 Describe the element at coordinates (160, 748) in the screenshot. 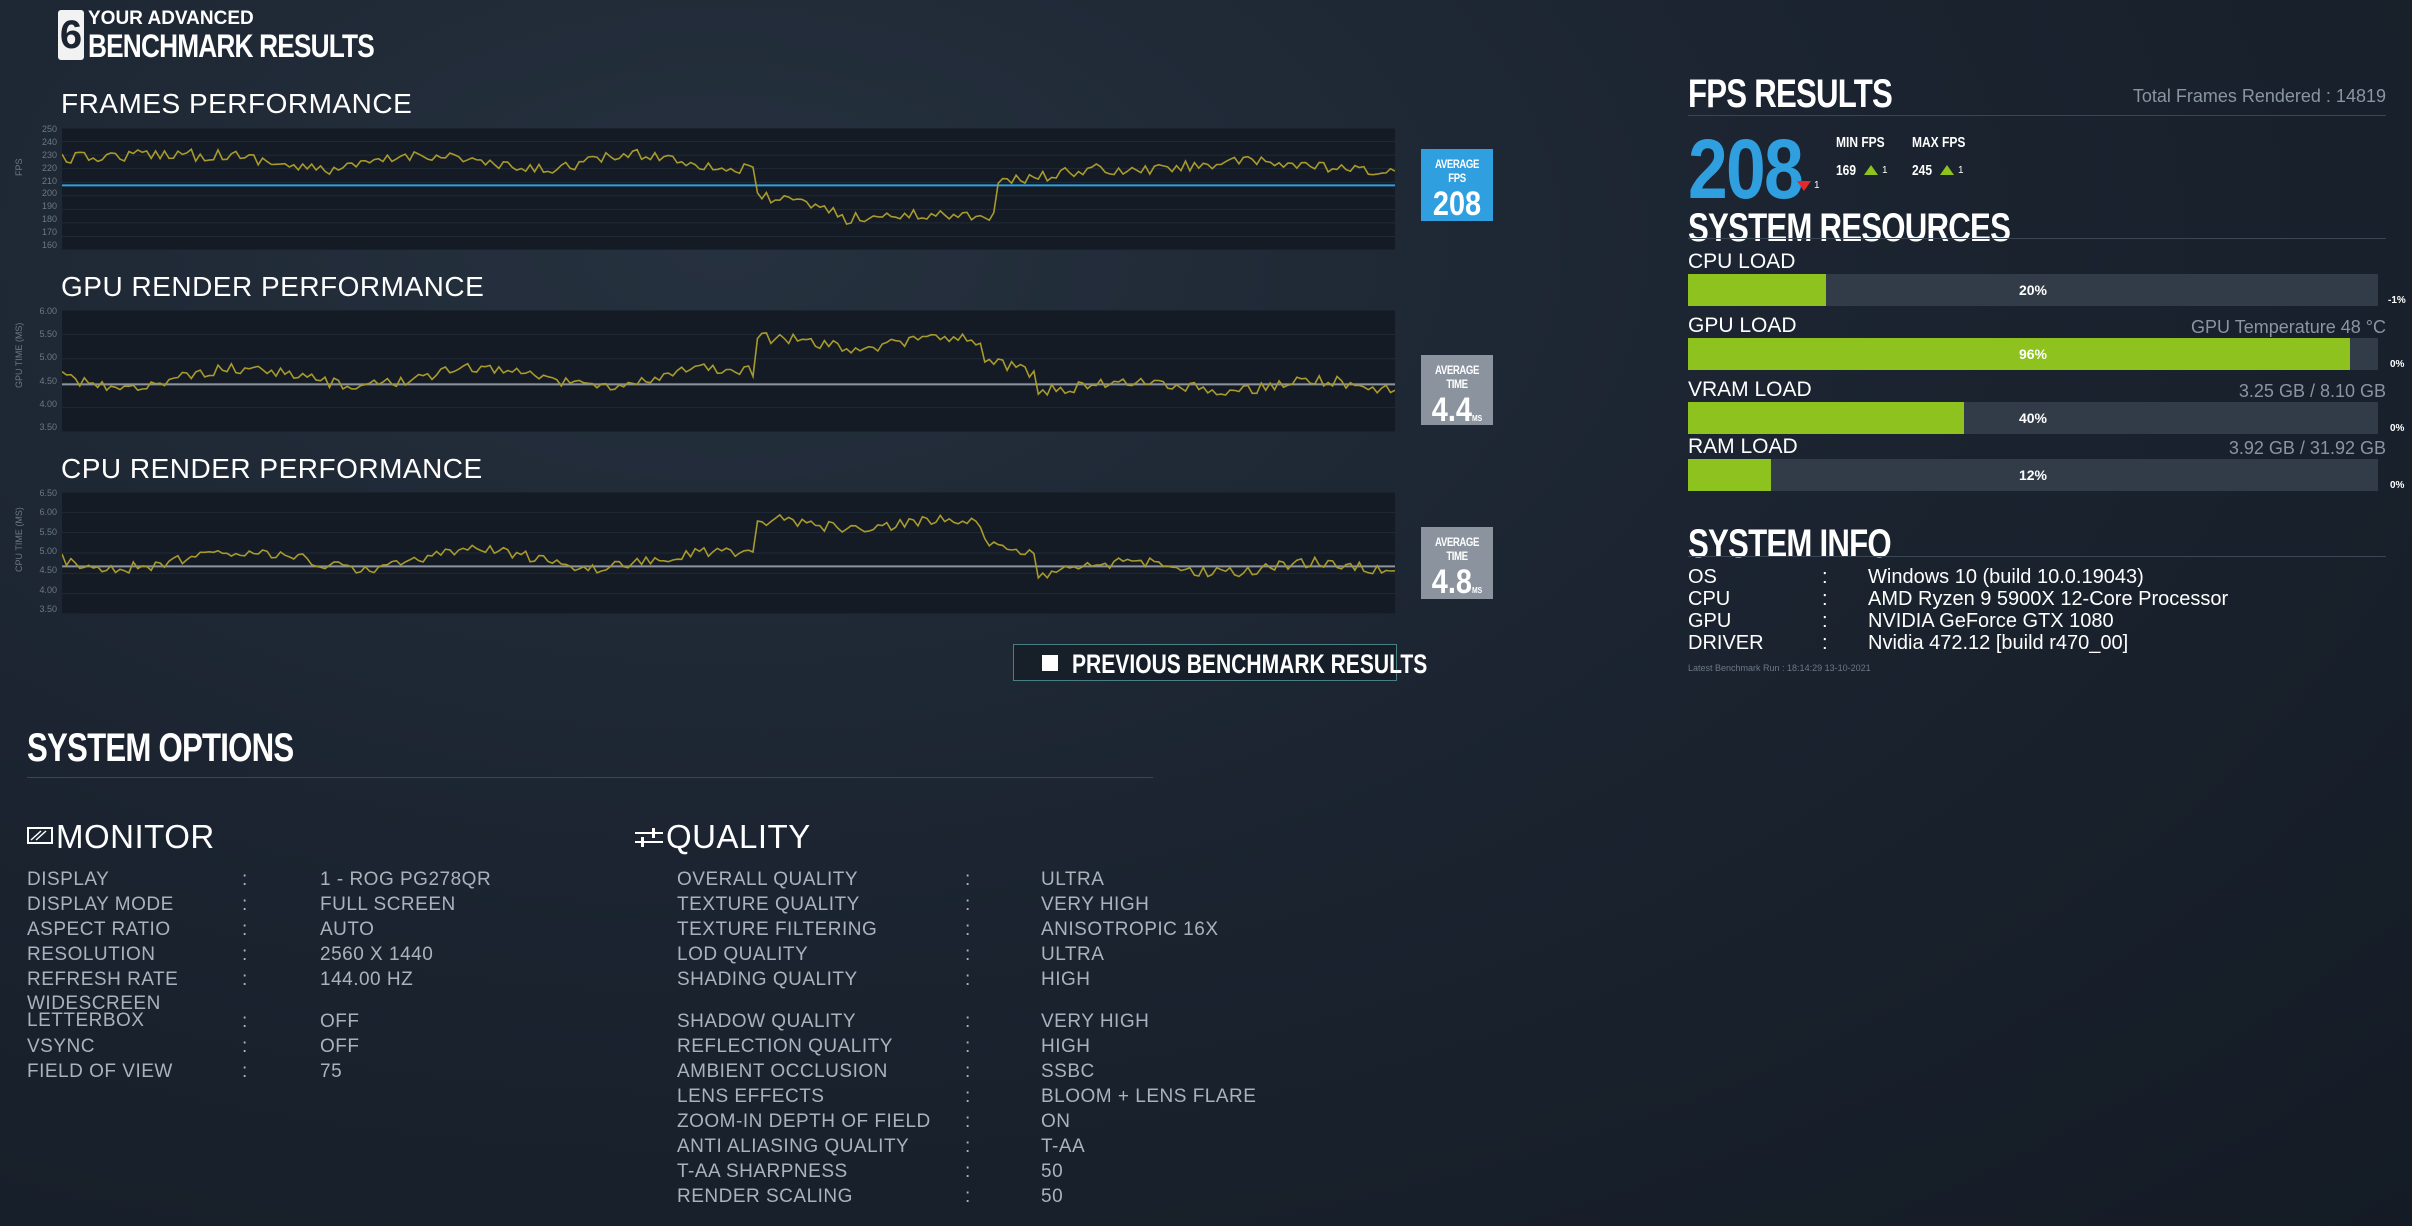

I see `system-options-title: SYSTEM OPTIONS` at that location.